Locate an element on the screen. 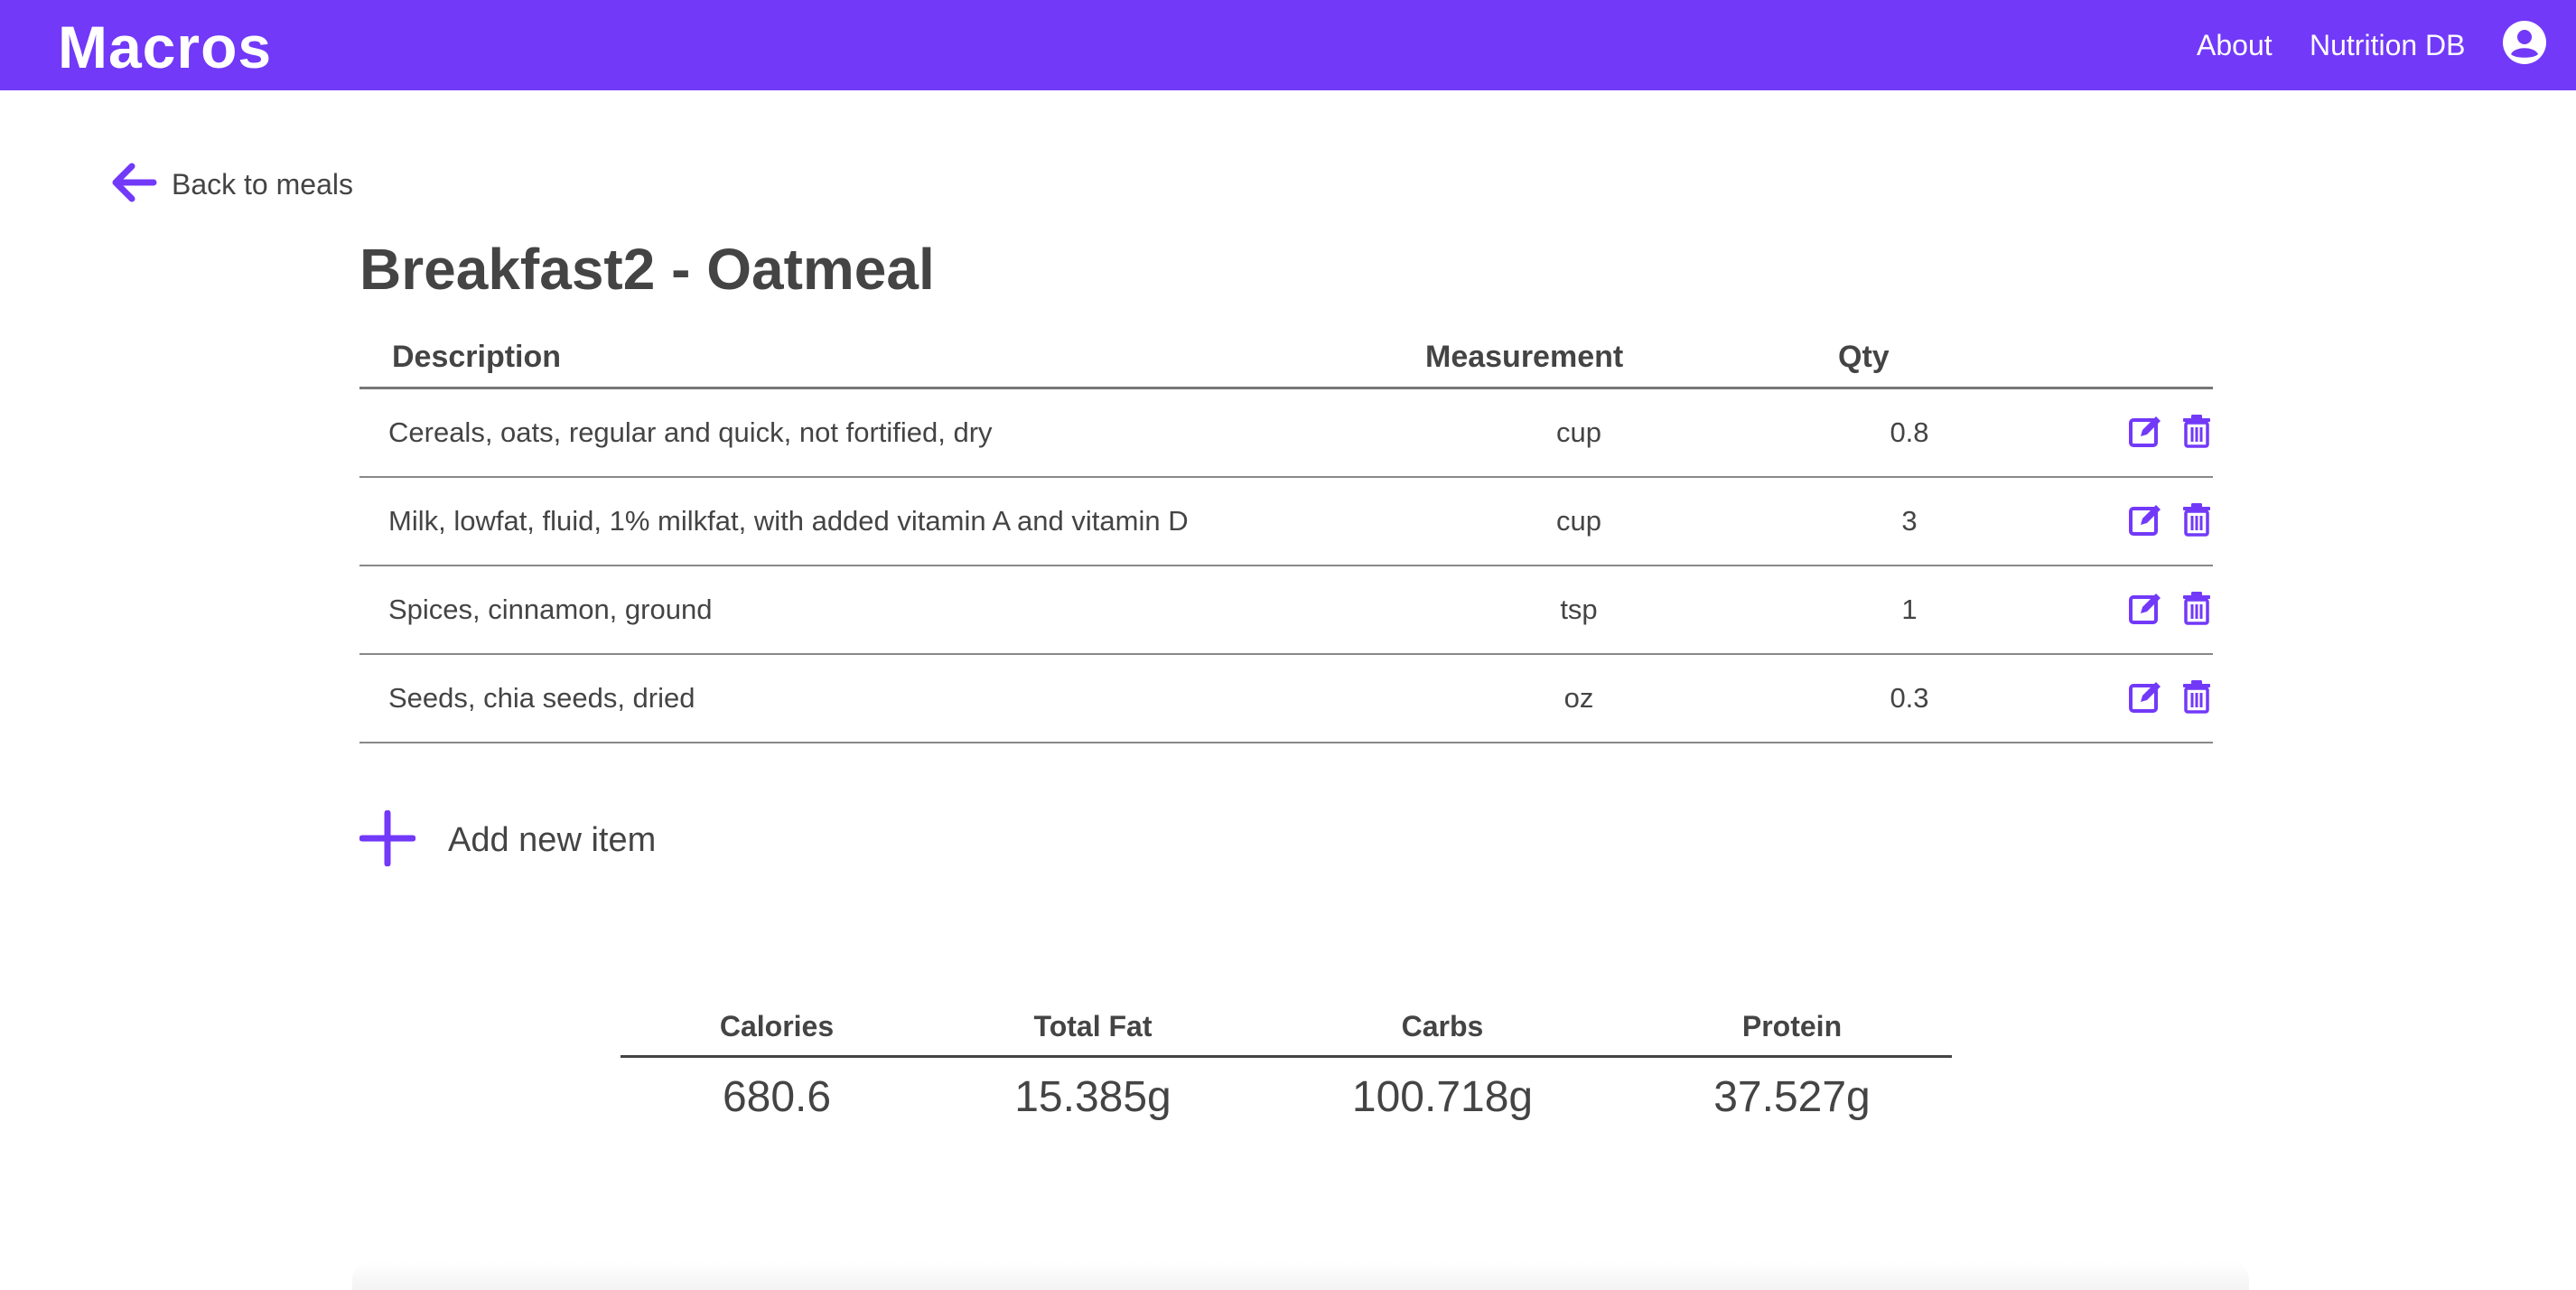 The image size is (2576, 1290). brand-logo: Macros is located at coordinates (165, 47).